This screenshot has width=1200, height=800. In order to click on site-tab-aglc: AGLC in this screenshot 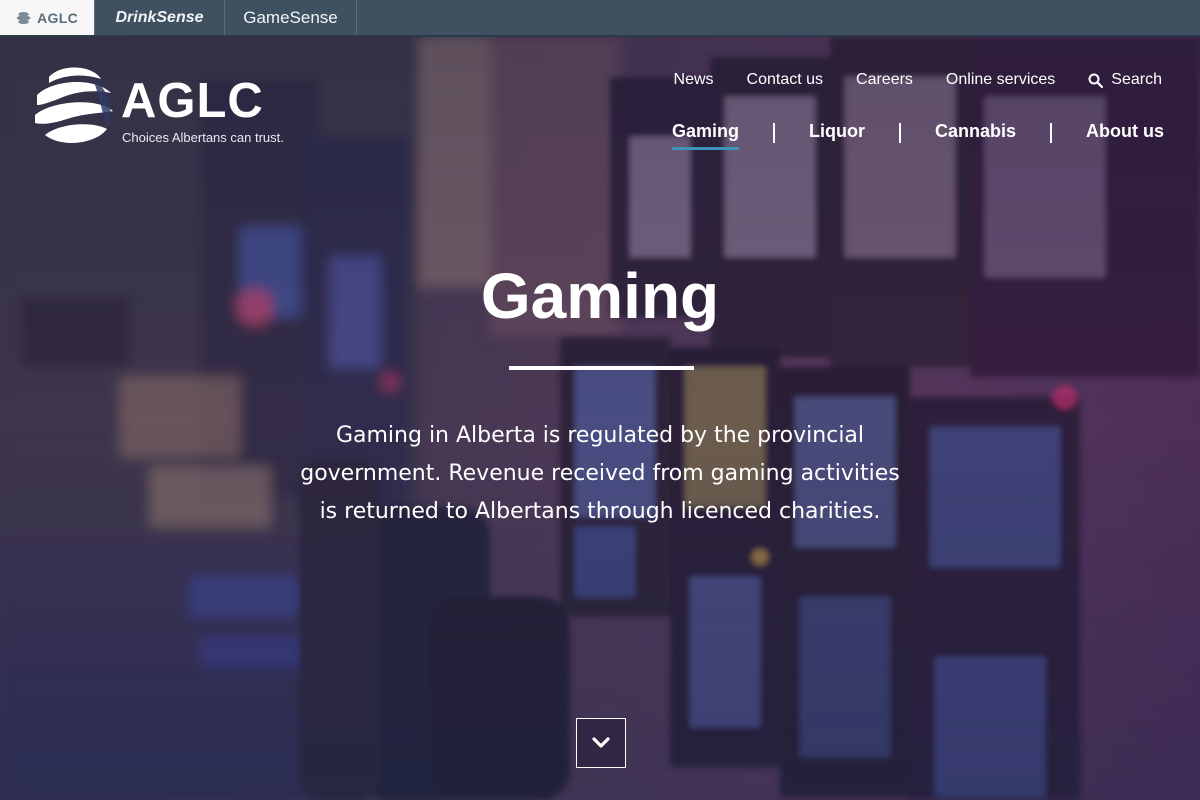, I will do `click(47, 17)`.